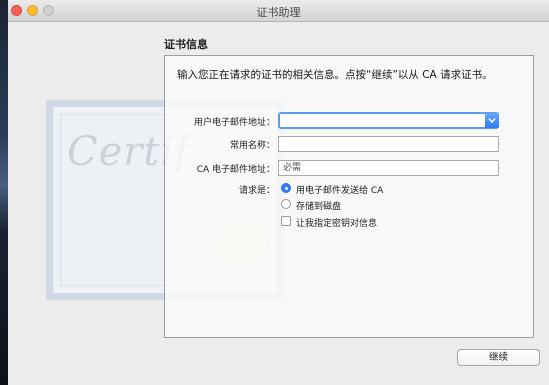 The image size is (549, 385). Describe the element at coordinates (186, 44) in the screenshot. I see `section-title: 证书信息` at that location.